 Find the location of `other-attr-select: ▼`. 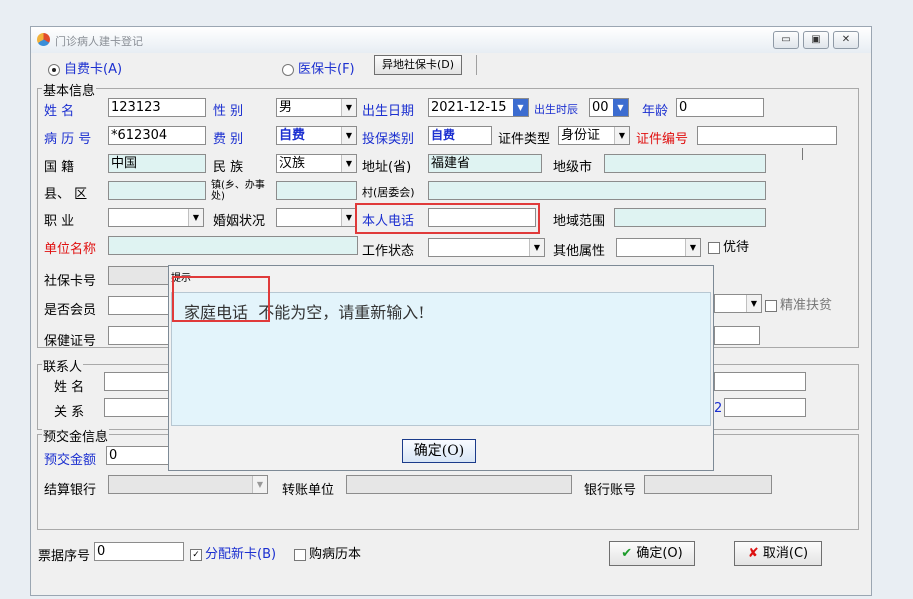

other-attr-select: ▼ is located at coordinates (658, 247).